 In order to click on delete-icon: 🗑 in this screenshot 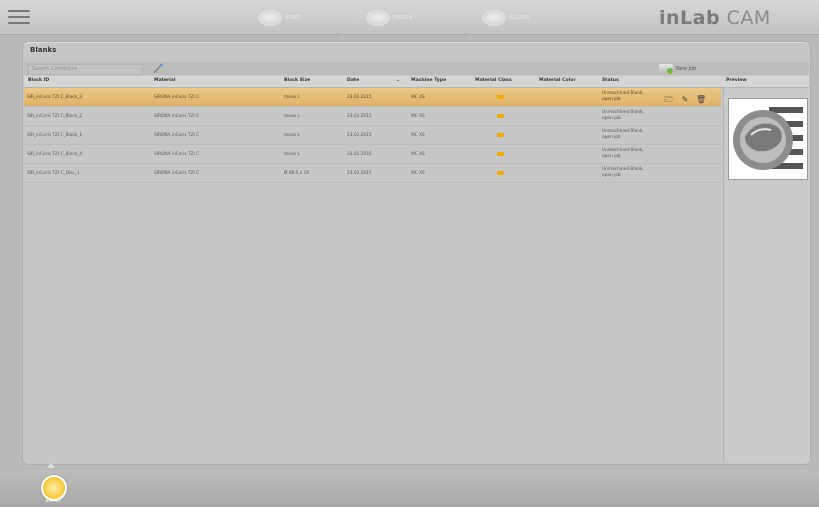, I will do `click(701, 100)`.